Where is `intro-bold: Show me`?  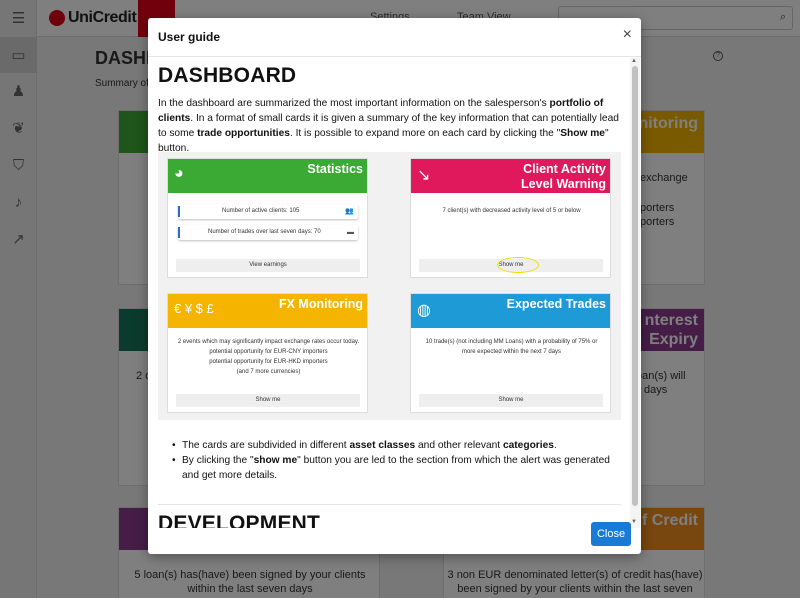 intro-bold: Show me is located at coordinates (582, 133).